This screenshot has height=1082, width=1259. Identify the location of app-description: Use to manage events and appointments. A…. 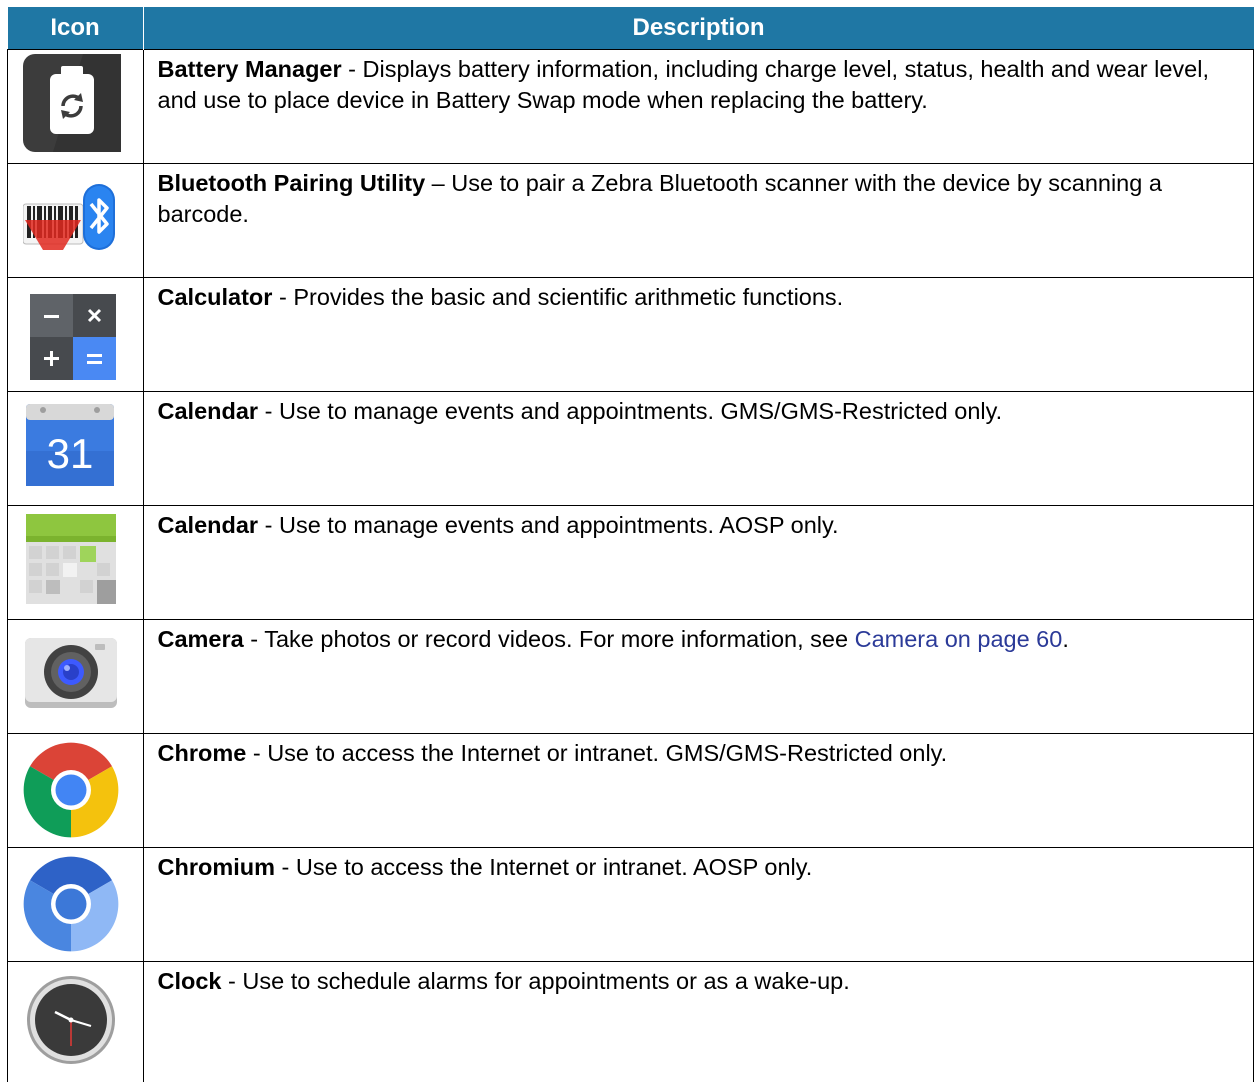
(559, 525).